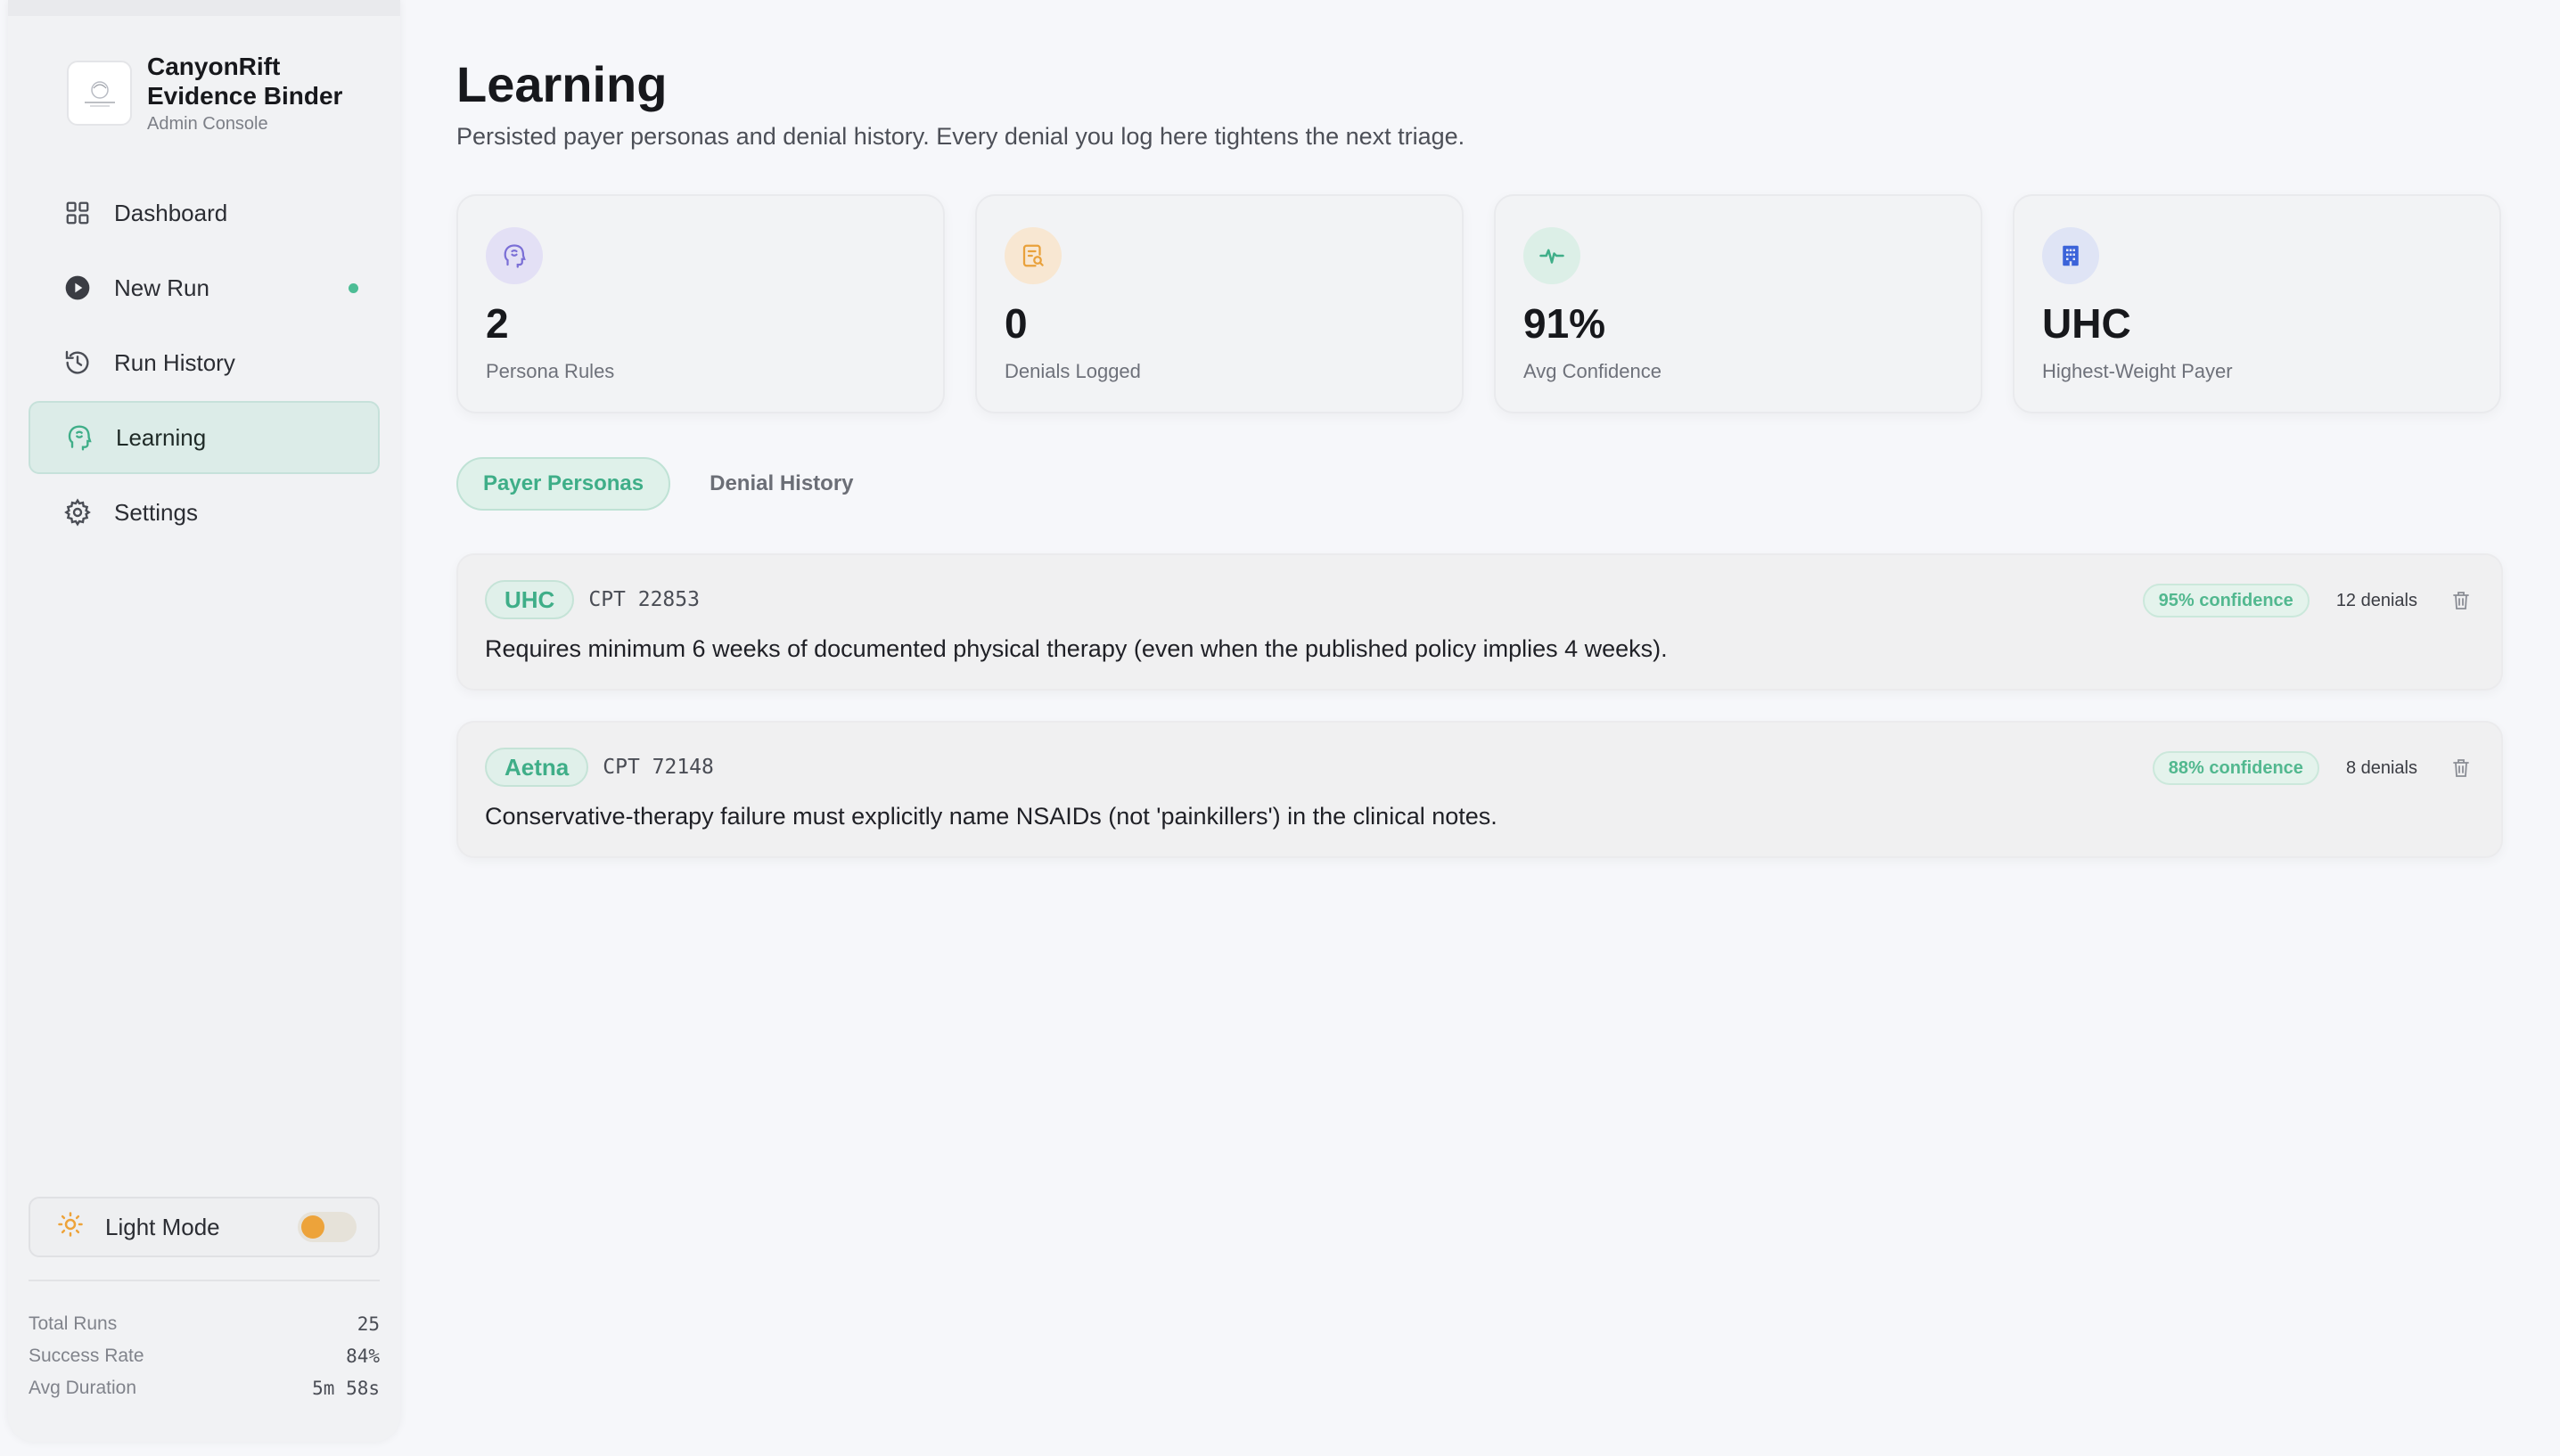  Describe the element at coordinates (2070, 255) in the screenshot. I see `building-icon` at that location.